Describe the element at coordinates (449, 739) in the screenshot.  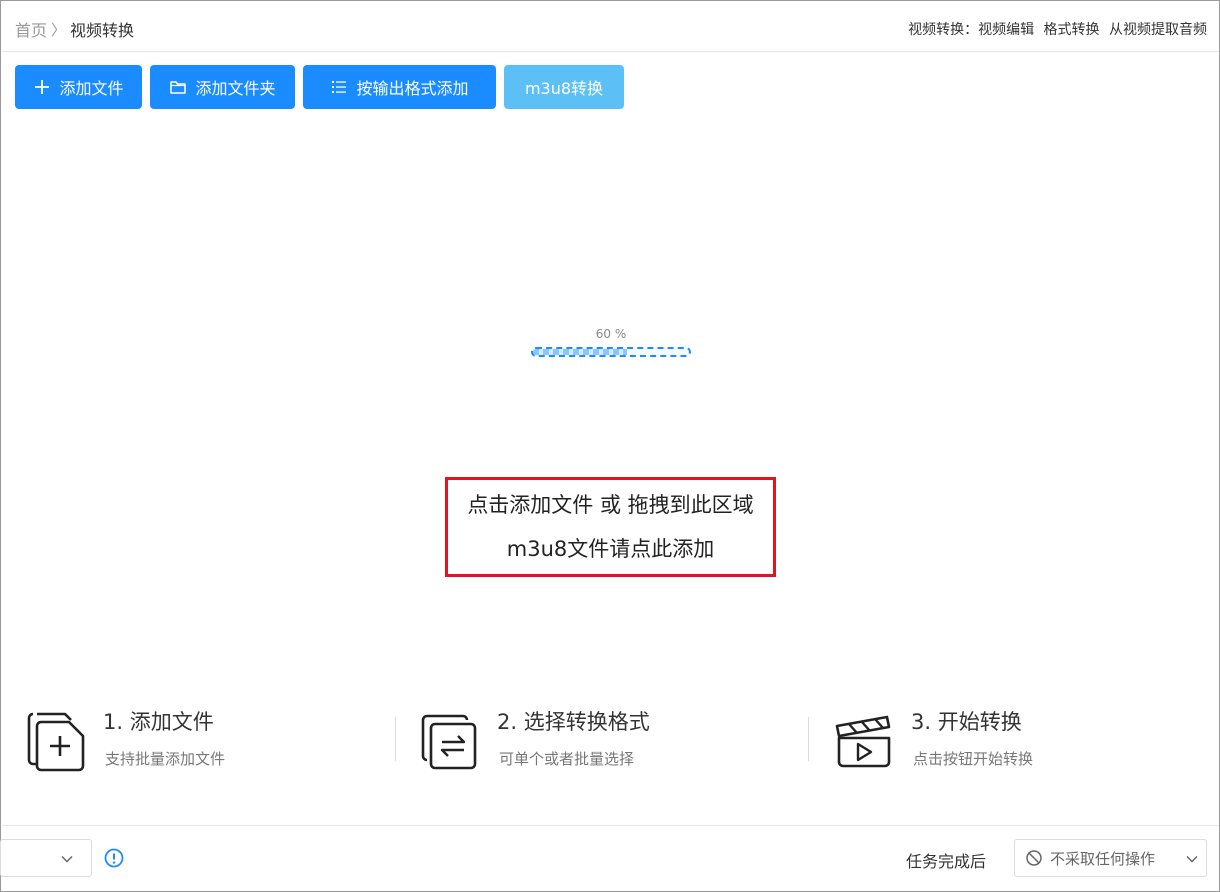
I see `convert-format-icon` at that location.